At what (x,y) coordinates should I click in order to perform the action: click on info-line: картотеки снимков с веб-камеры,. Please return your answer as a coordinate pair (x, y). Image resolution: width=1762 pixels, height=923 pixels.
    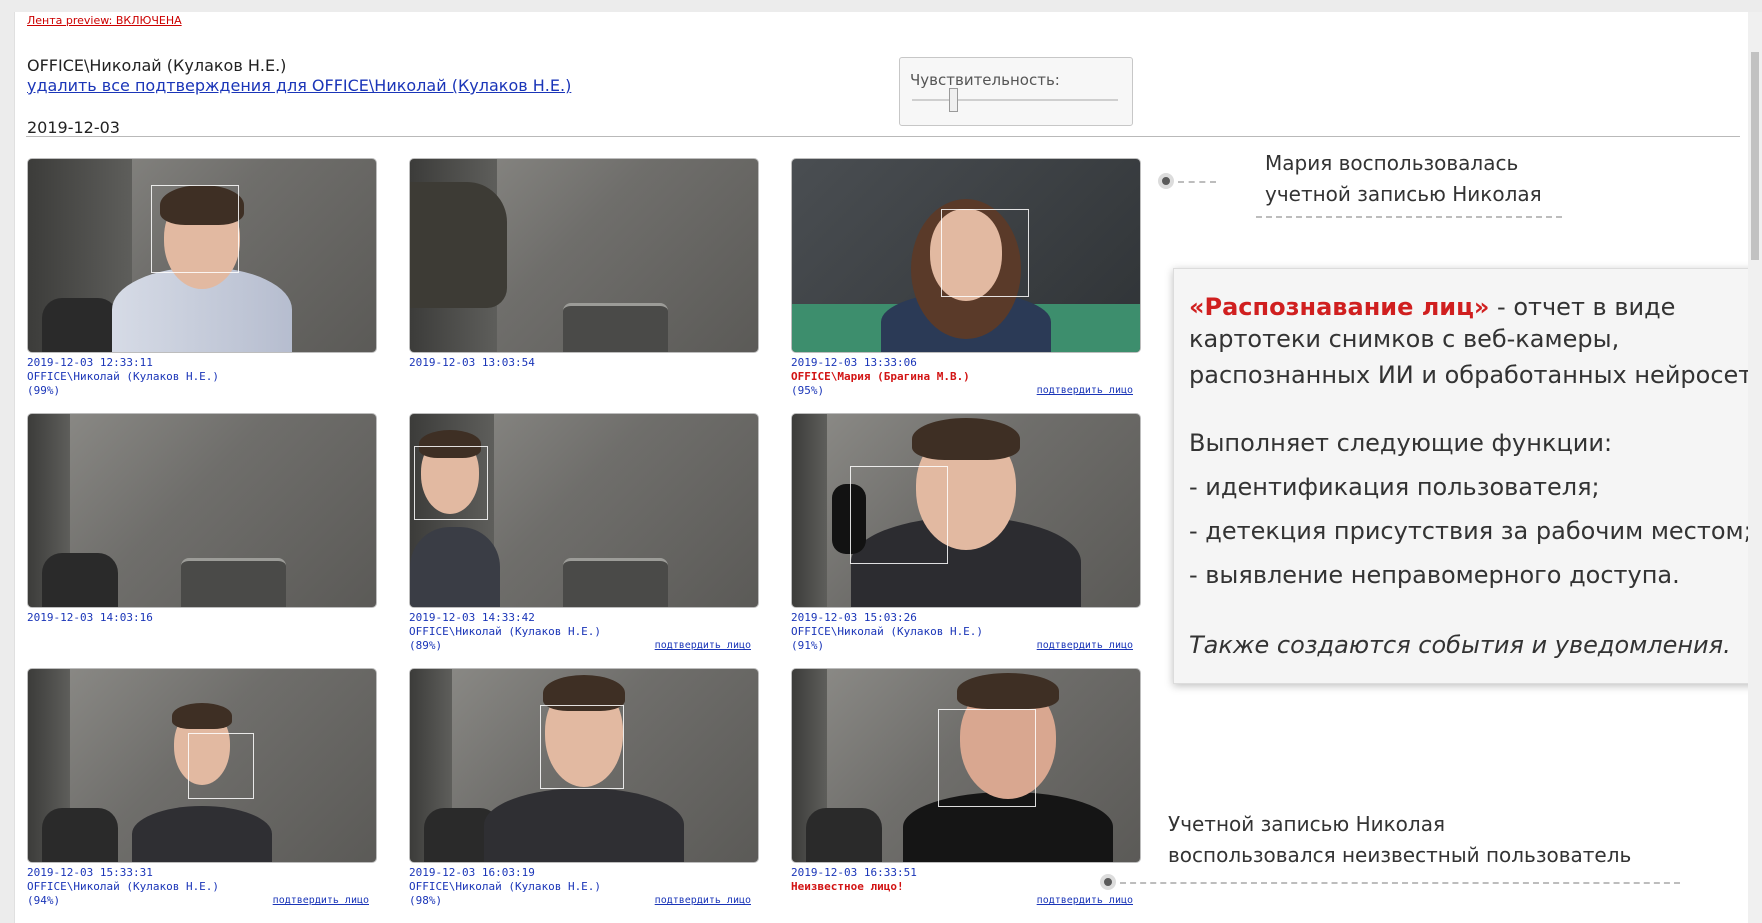
    Looking at the image, I should click on (1404, 339).